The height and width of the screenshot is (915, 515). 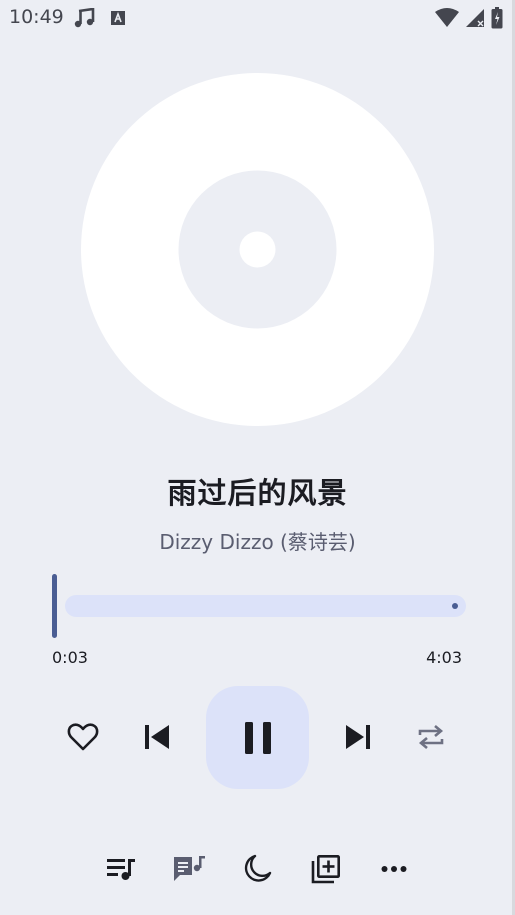 I want to click on heart-outline-icon, so click(x=83, y=737).